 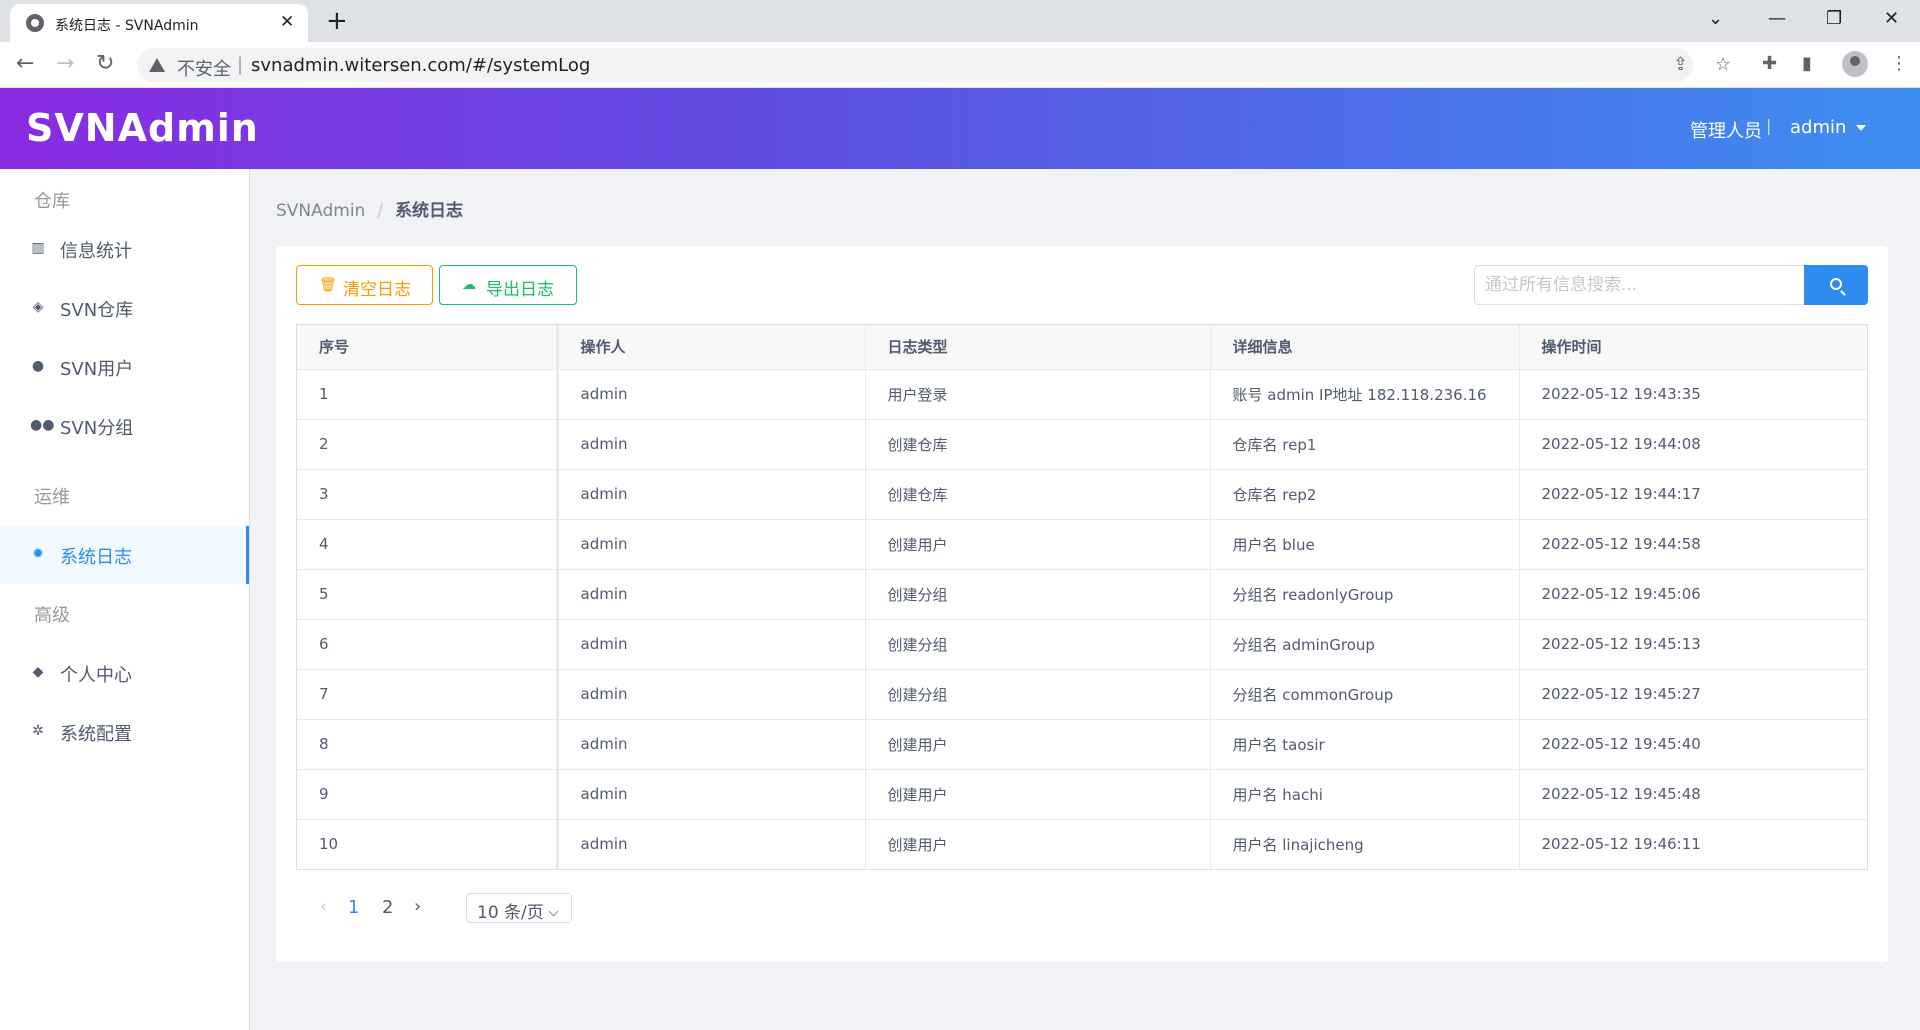 I want to click on sidebar-item-stats: ▥ 信息统计, so click(x=124, y=249).